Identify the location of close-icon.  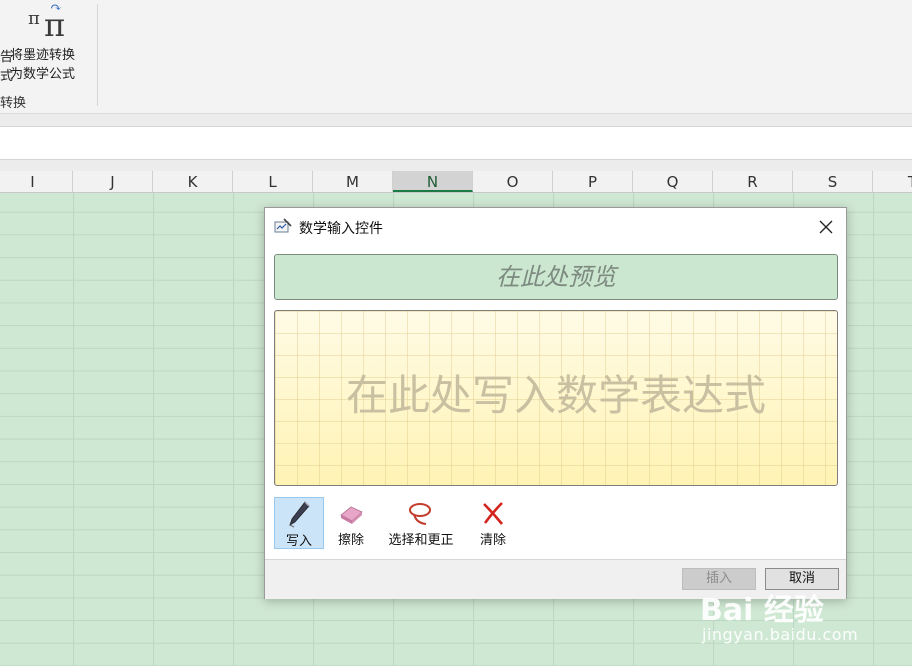
(826, 227).